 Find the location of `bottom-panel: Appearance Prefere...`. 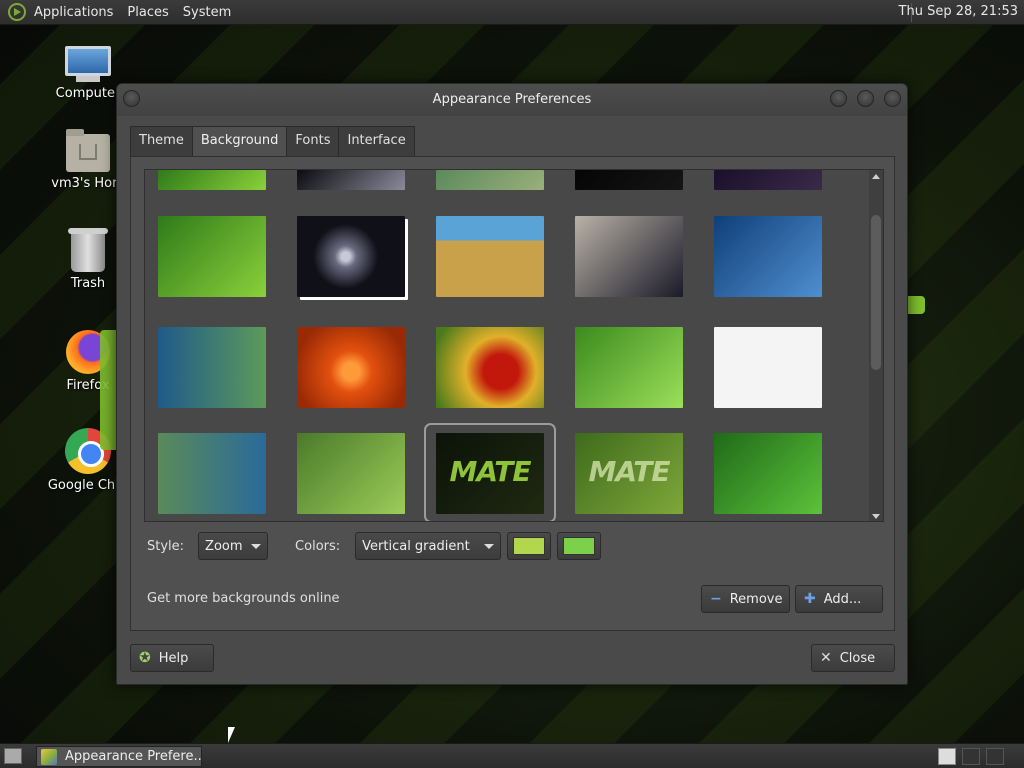

bottom-panel: Appearance Prefere... is located at coordinates (512, 755).